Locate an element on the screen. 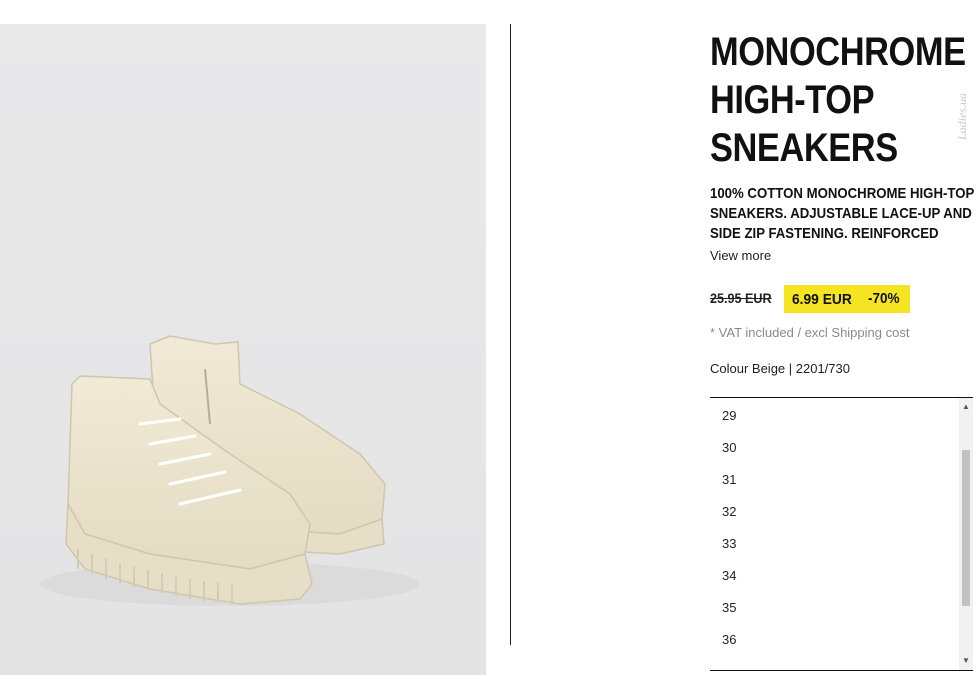 This screenshot has height=675, width=980. view-more-link: View more is located at coordinates (740, 255).